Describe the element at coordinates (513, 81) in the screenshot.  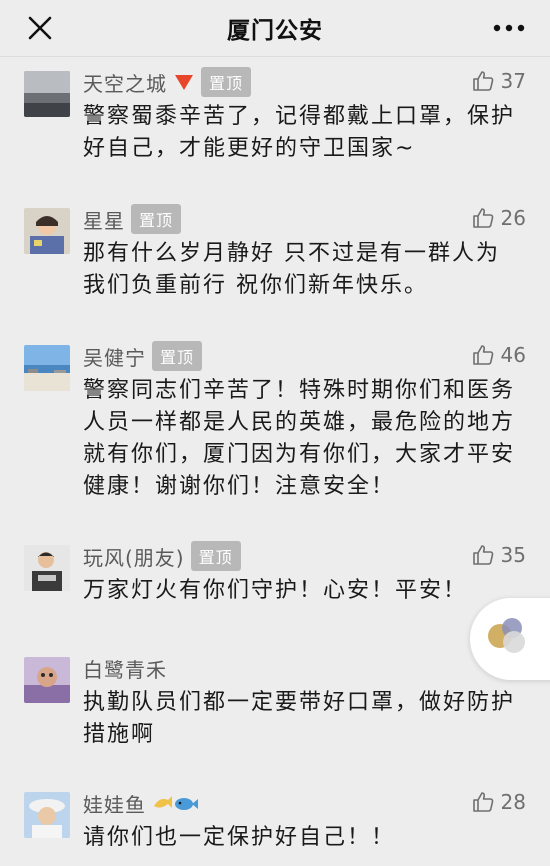
I see `like-count: 37` at that location.